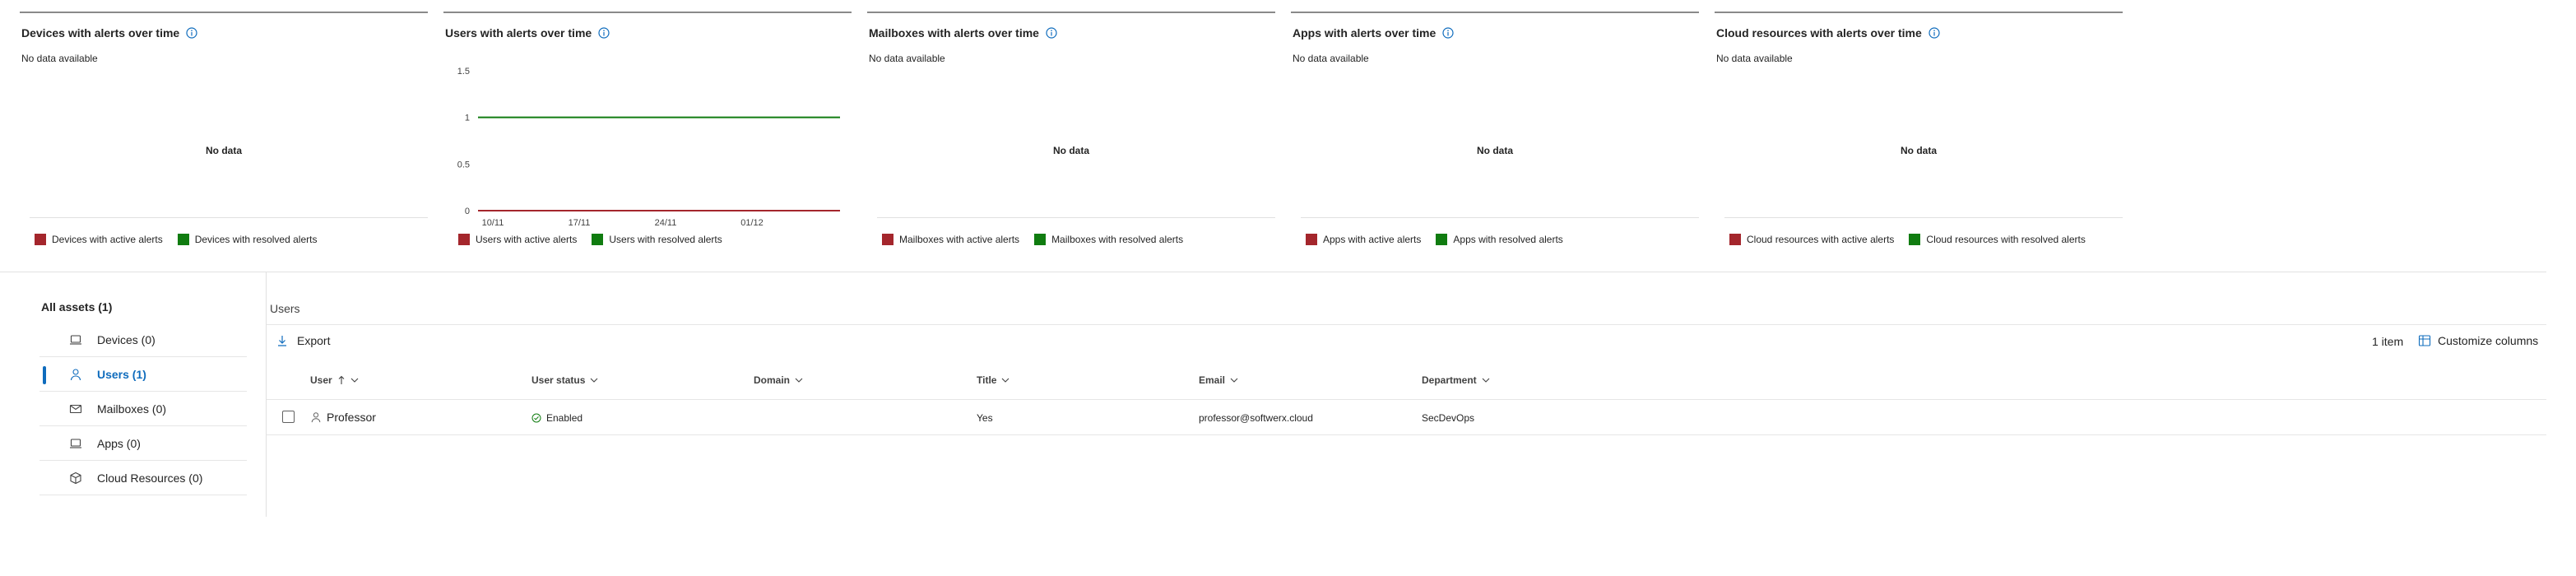 The width and height of the screenshot is (2576, 576). Describe the element at coordinates (779, 380) in the screenshot. I see `column-header-domain: Domain` at that location.